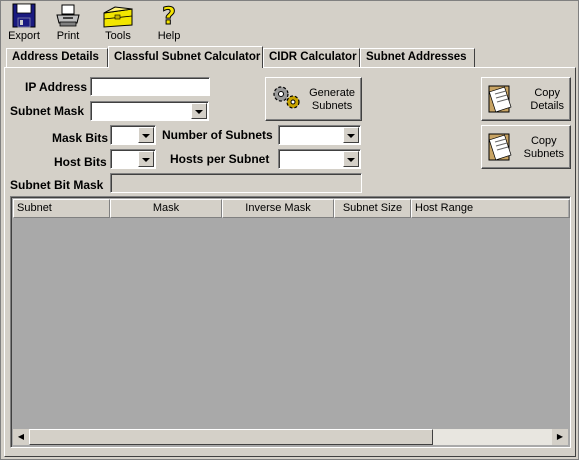 The height and width of the screenshot is (460, 579). I want to click on subnet-bit-mask-field, so click(236, 183).